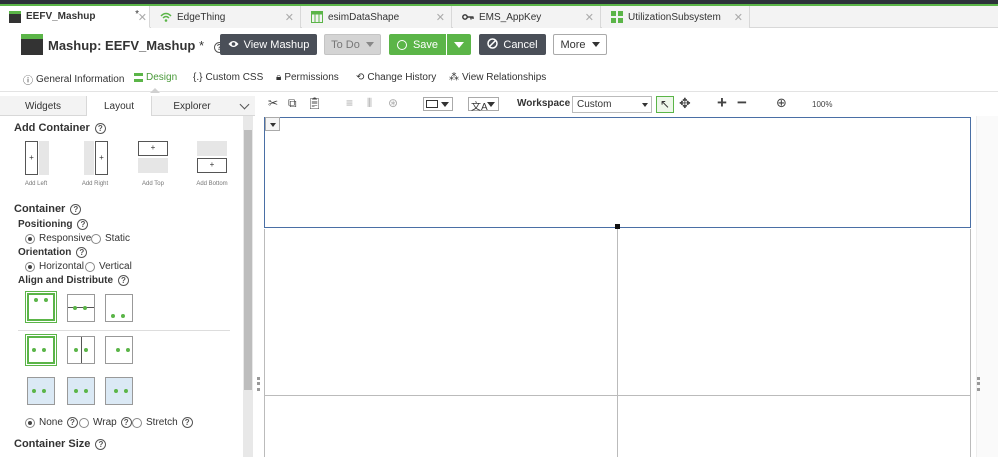 The image size is (998, 457). What do you see at coordinates (369, 103) in the screenshot?
I see `align-horizontal-icon: ⫴` at bounding box center [369, 103].